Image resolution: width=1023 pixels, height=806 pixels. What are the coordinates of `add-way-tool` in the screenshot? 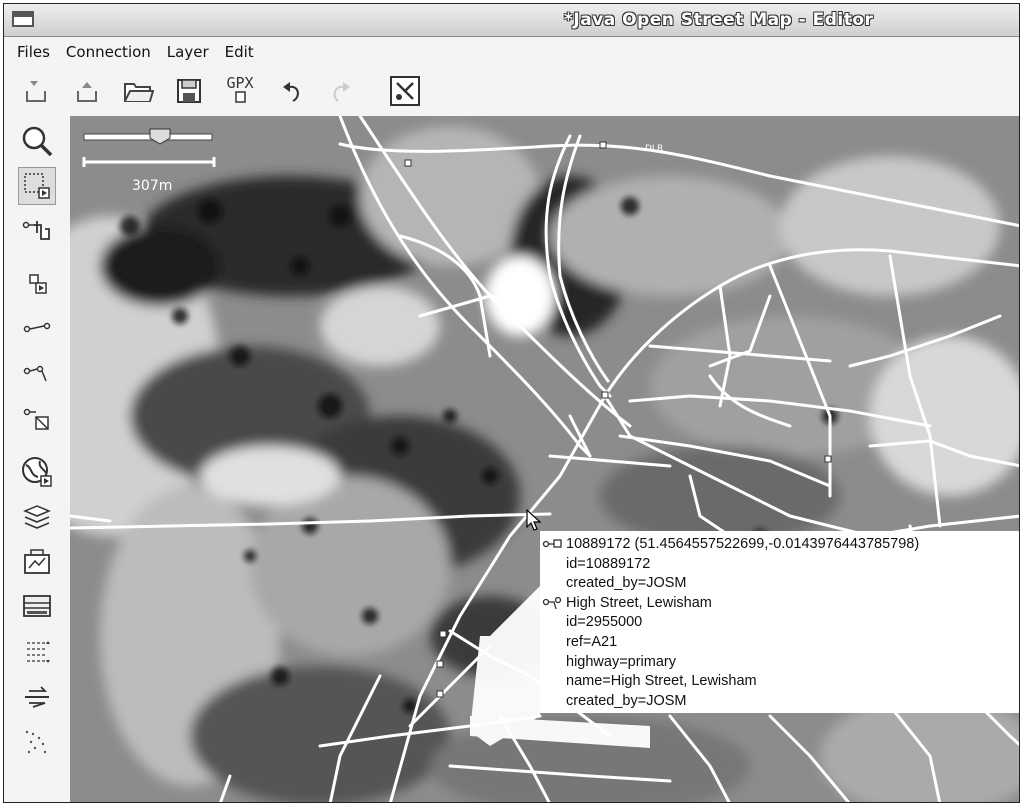 It's located at (37, 374).